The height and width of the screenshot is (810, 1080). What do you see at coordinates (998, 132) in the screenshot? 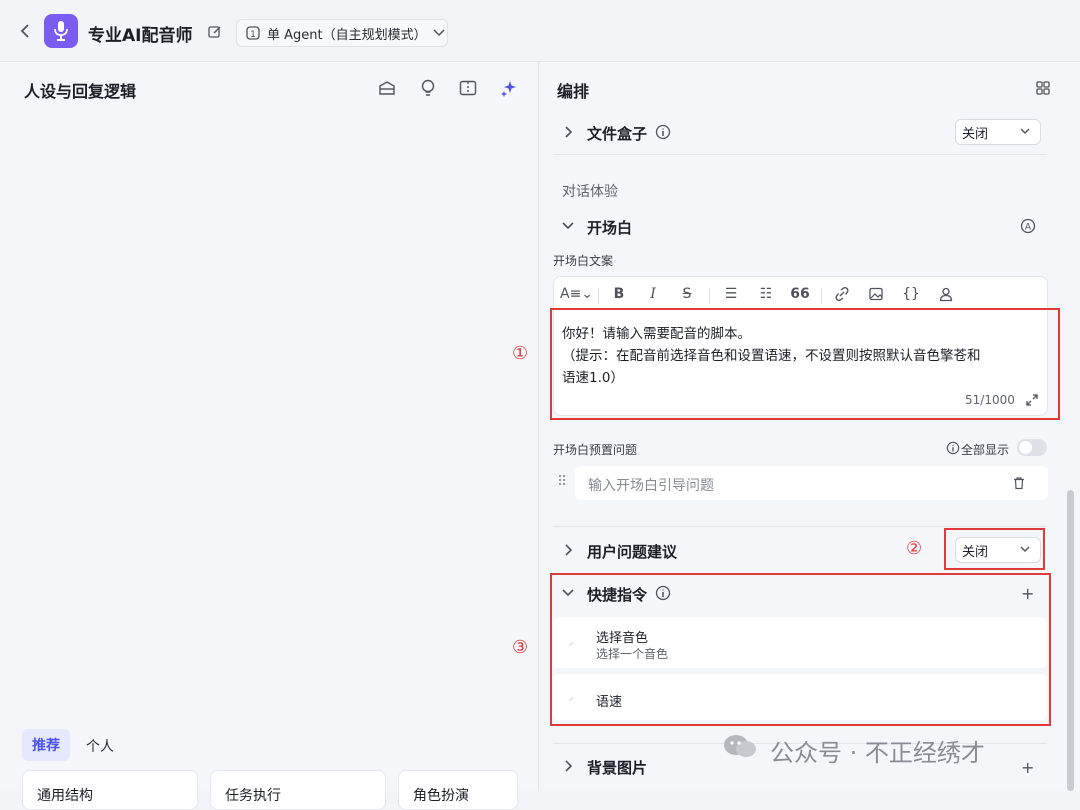
I see `file-box-select: 关闭` at bounding box center [998, 132].